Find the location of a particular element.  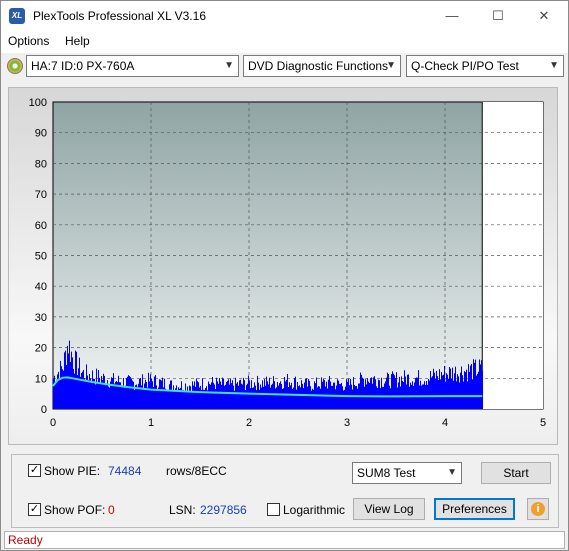

show-pie-label: Show PIE: is located at coordinates (72, 471).